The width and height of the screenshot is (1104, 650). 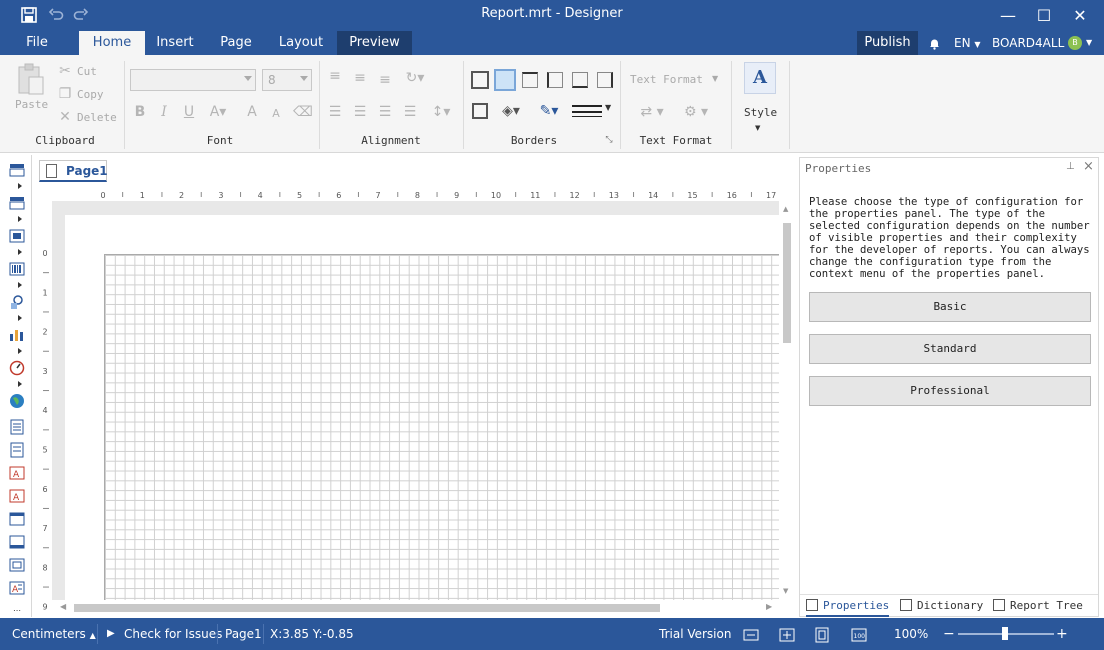 I want to click on chart-icon, so click(x=17, y=335).